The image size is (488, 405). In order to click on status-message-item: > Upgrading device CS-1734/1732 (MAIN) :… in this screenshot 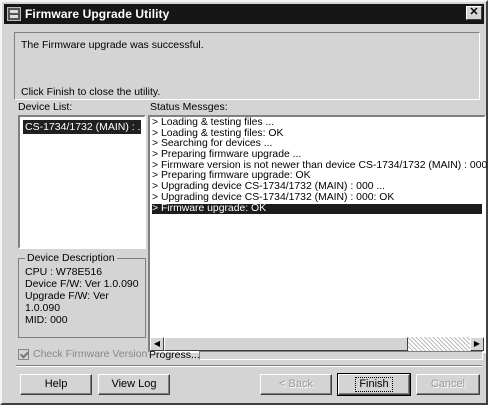, I will do `click(317, 198)`.